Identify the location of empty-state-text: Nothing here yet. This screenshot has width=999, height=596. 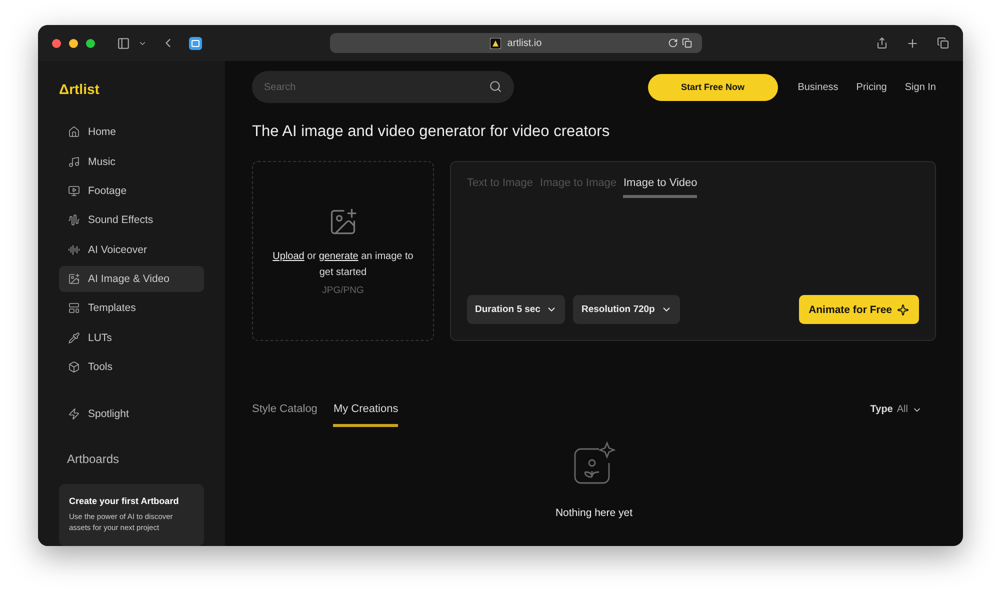
(594, 513).